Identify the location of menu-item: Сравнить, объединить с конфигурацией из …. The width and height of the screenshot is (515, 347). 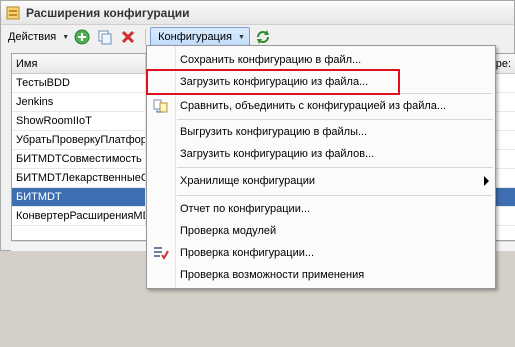
(321, 106).